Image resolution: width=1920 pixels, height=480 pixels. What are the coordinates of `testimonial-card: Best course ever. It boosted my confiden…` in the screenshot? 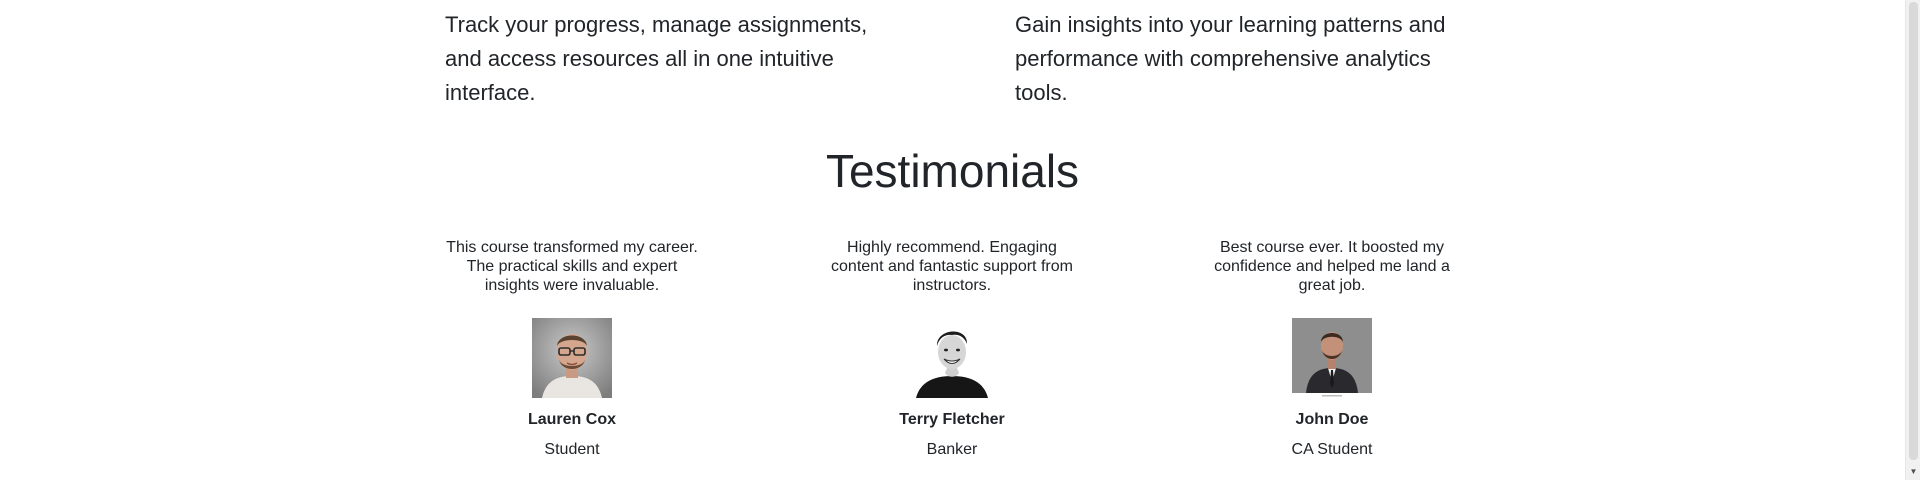 It's located at (1332, 349).